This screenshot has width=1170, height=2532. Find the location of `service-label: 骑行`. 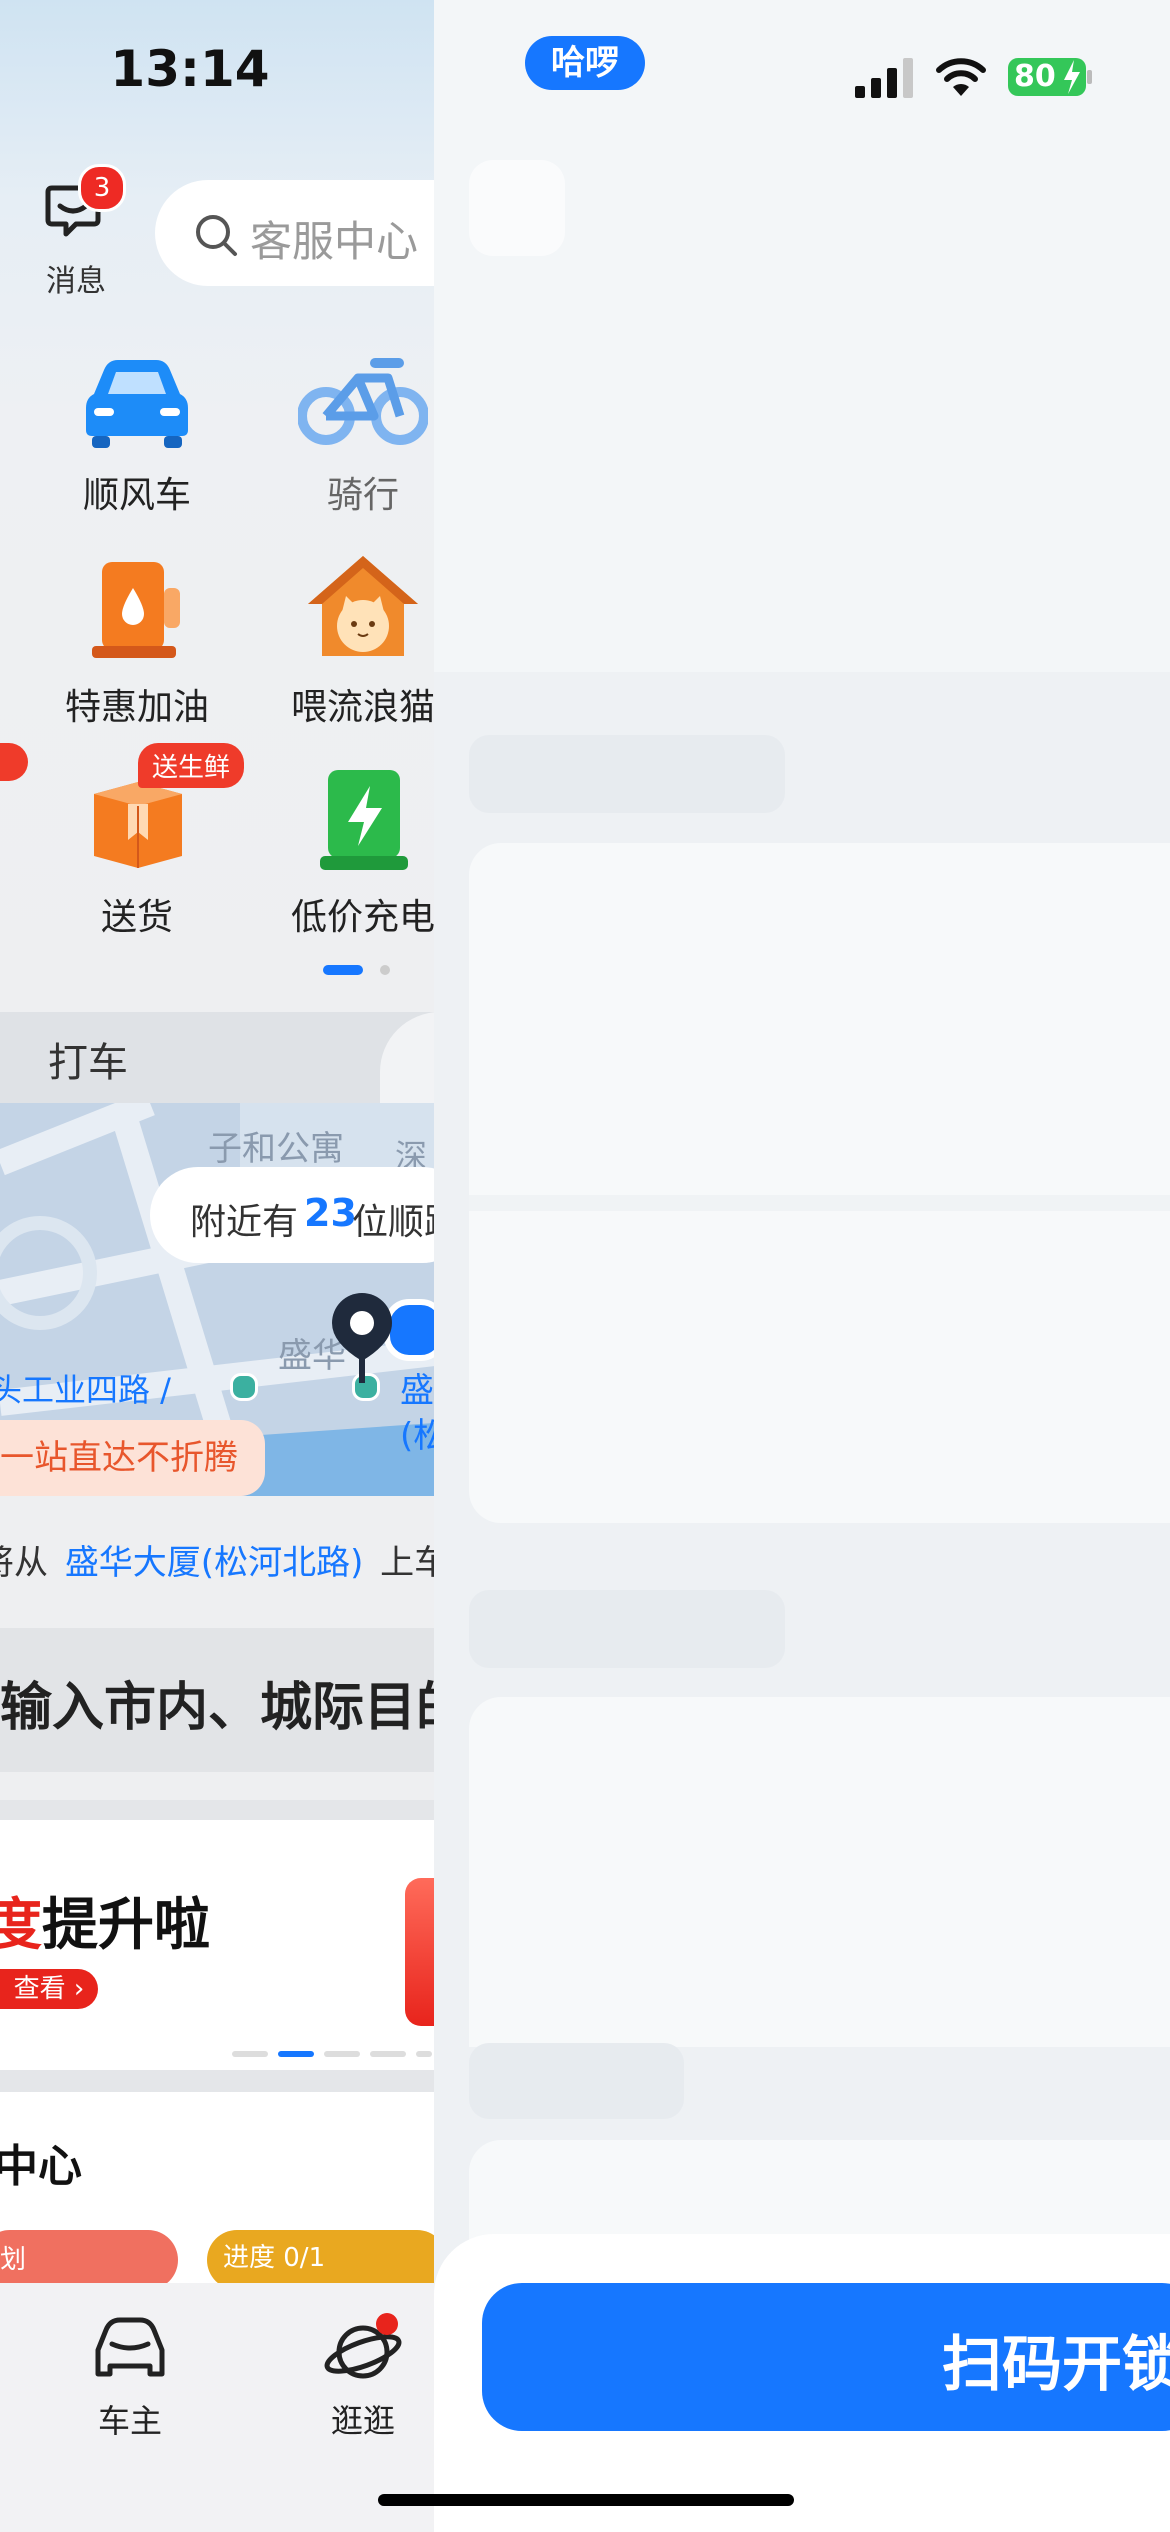

service-label: 骑行 is located at coordinates (362, 495).